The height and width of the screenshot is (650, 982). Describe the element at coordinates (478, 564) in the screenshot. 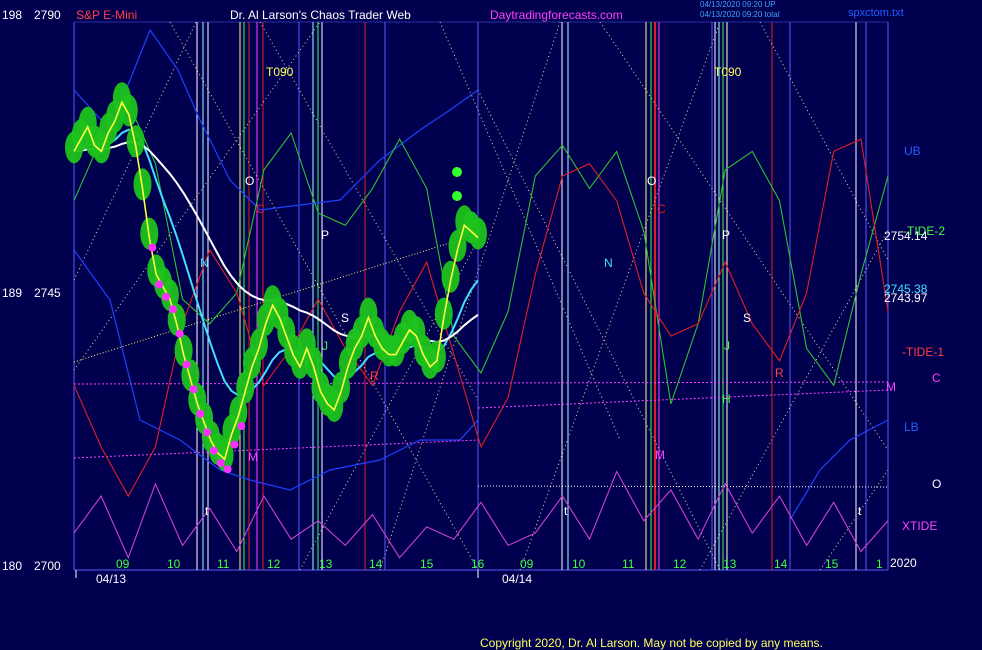

I see `hour-label: 16` at that location.